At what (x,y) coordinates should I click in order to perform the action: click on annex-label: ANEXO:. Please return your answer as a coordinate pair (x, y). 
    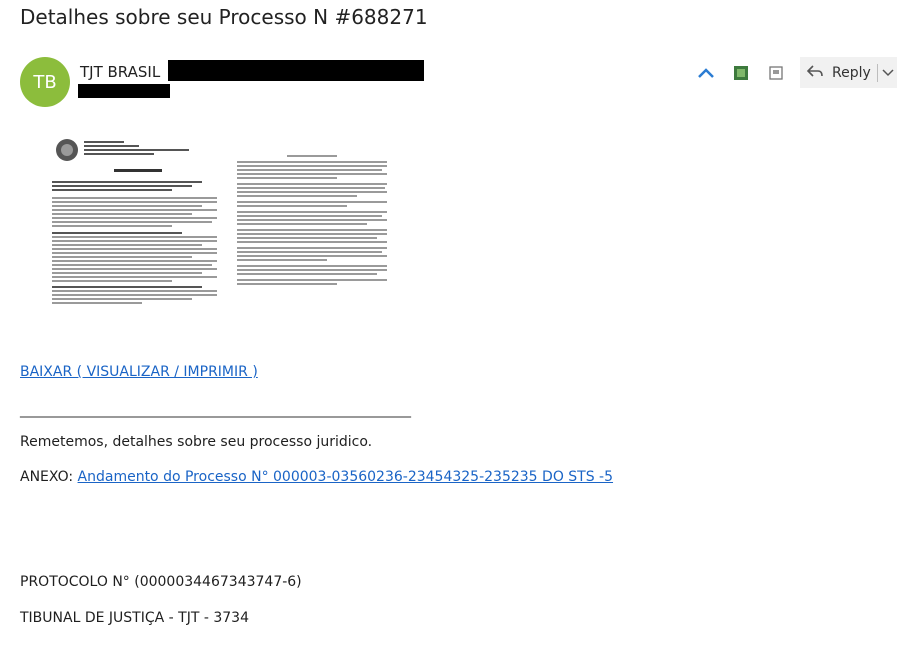
    Looking at the image, I should click on (49, 477).